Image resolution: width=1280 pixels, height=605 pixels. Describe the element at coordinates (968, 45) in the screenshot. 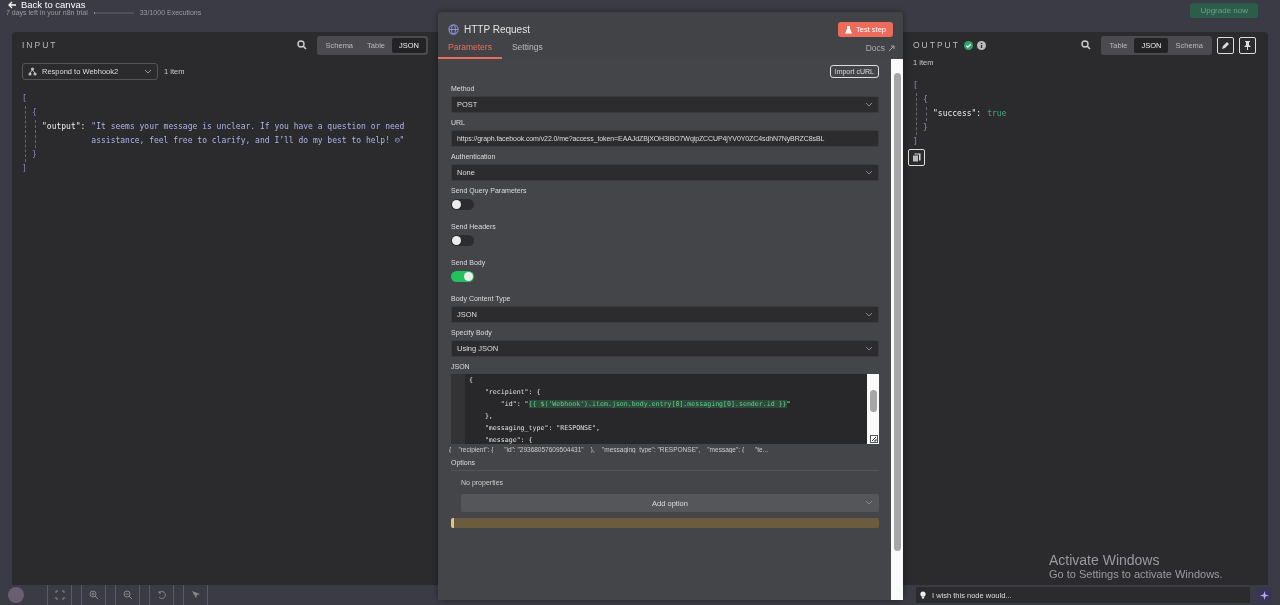

I see `success-check-icon` at that location.